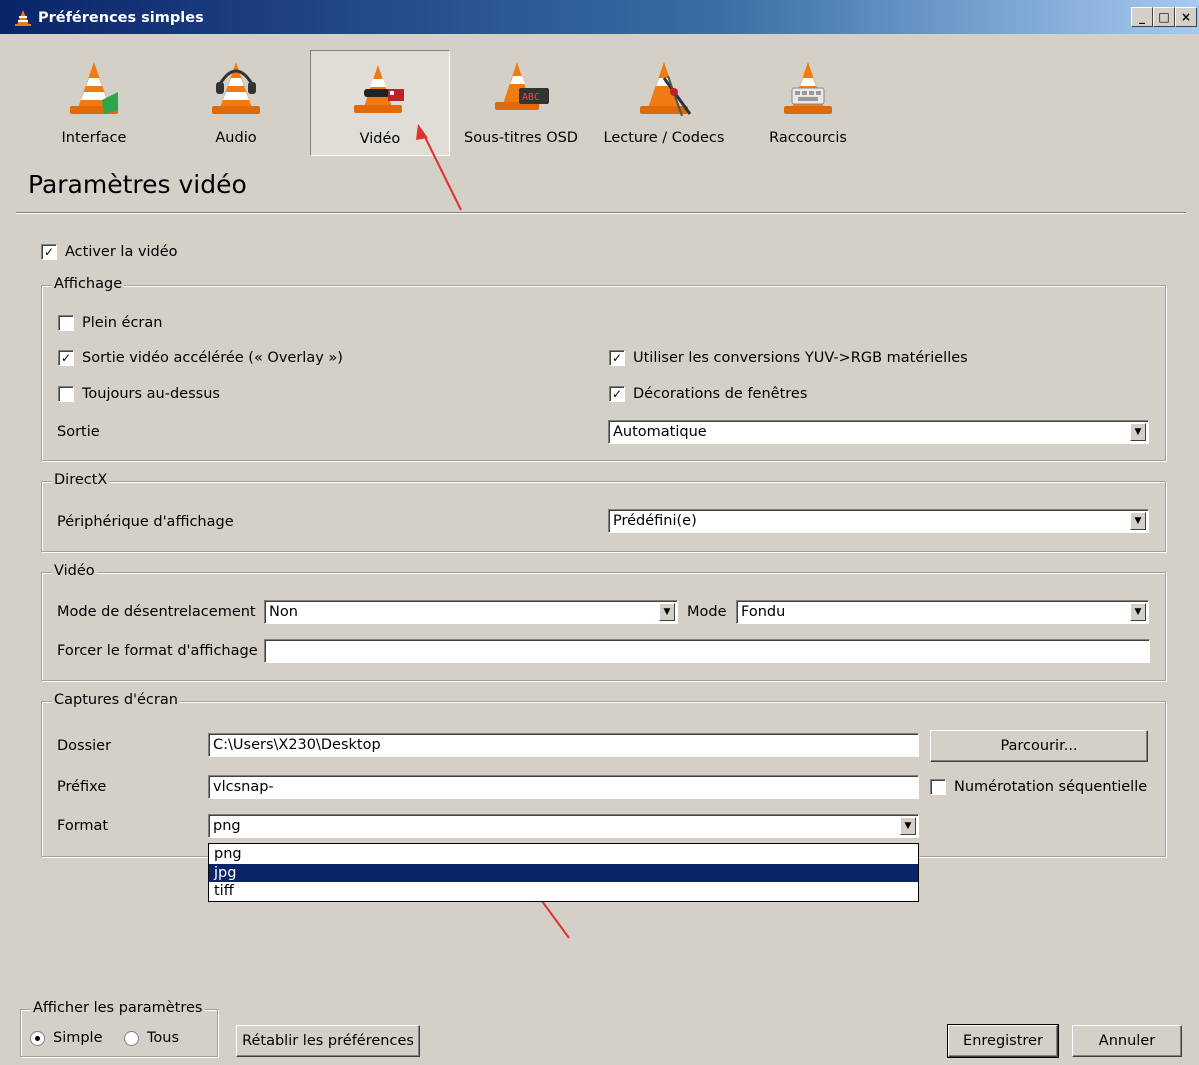  I want to click on prefix-input: vlcsnap-, so click(563, 787).